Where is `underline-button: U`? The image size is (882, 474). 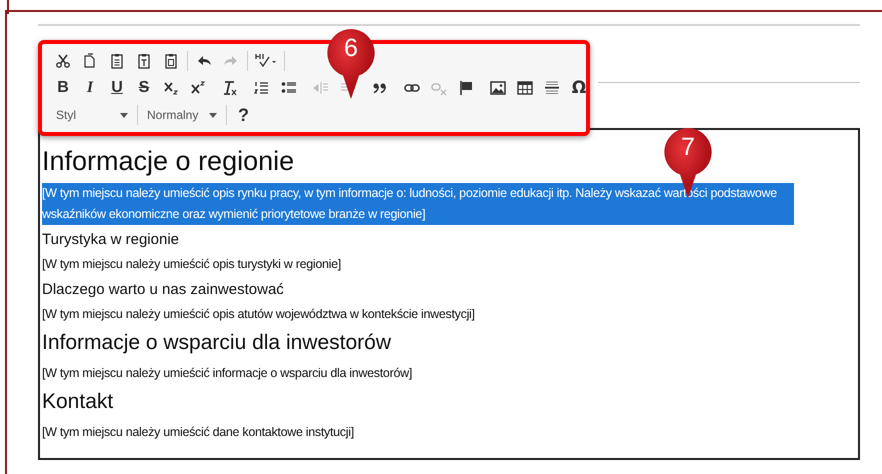
underline-button: U is located at coordinates (117, 87).